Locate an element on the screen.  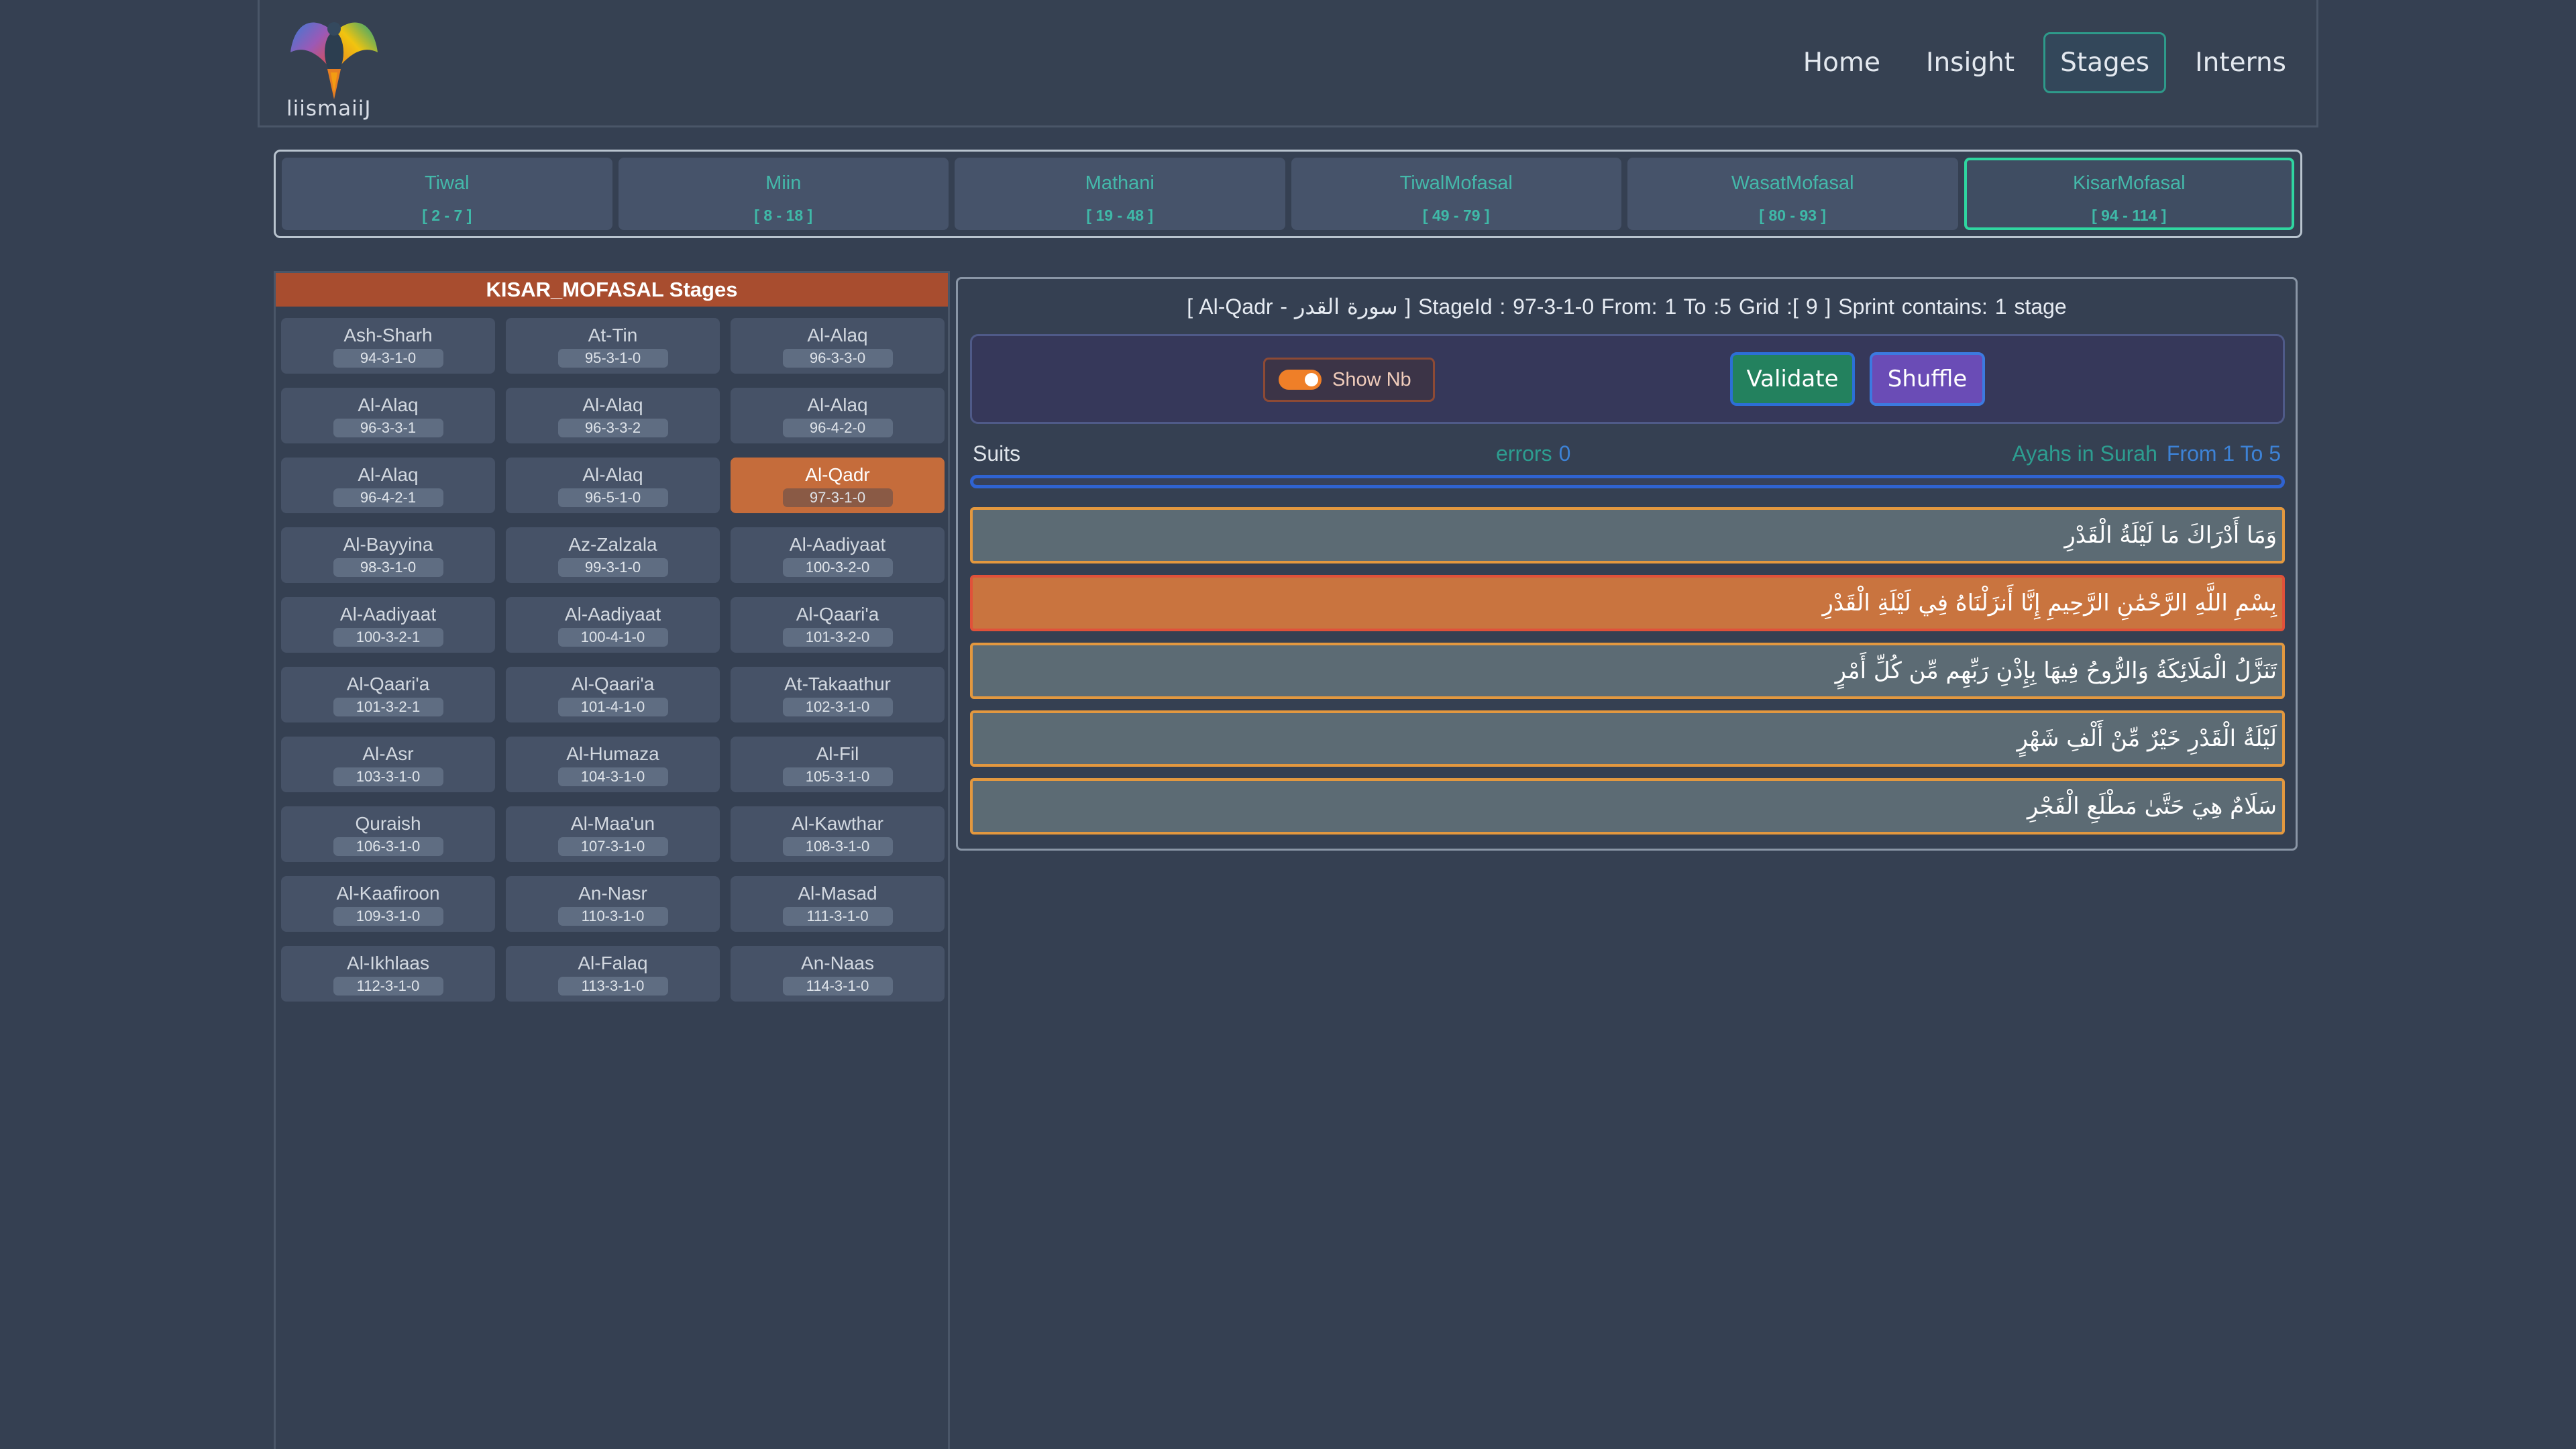
stage-card: Al-Alaq 96-3-3-0 is located at coordinates (838, 346).